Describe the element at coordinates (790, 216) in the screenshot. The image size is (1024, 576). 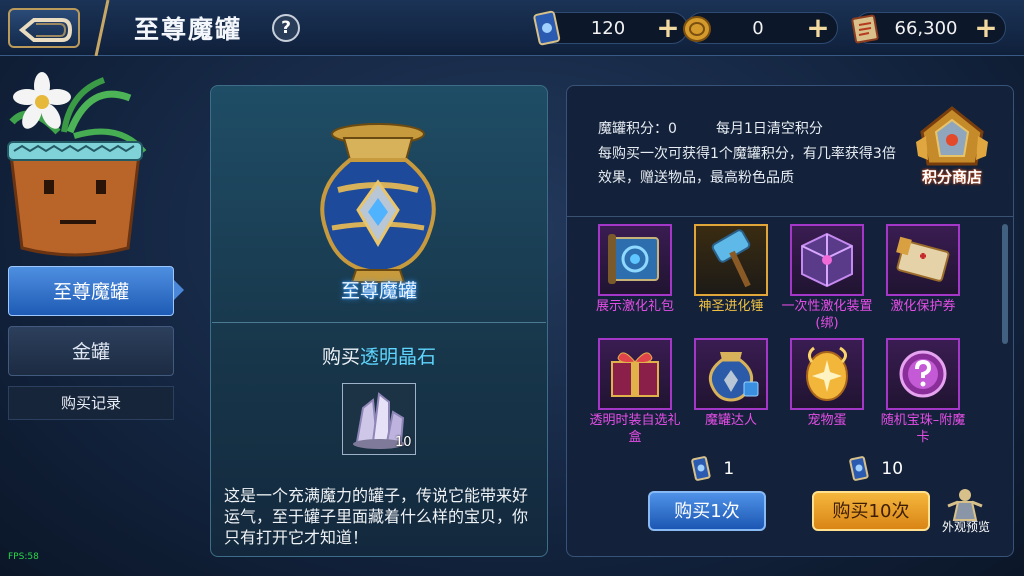
I see `rewards-divider` at that location.